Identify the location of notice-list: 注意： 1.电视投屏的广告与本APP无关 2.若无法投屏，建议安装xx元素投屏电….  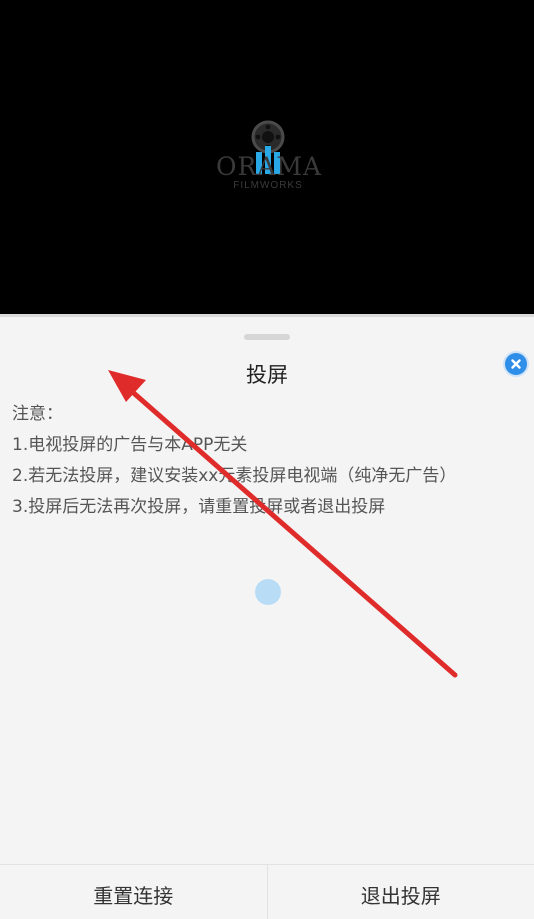
(269, 461).